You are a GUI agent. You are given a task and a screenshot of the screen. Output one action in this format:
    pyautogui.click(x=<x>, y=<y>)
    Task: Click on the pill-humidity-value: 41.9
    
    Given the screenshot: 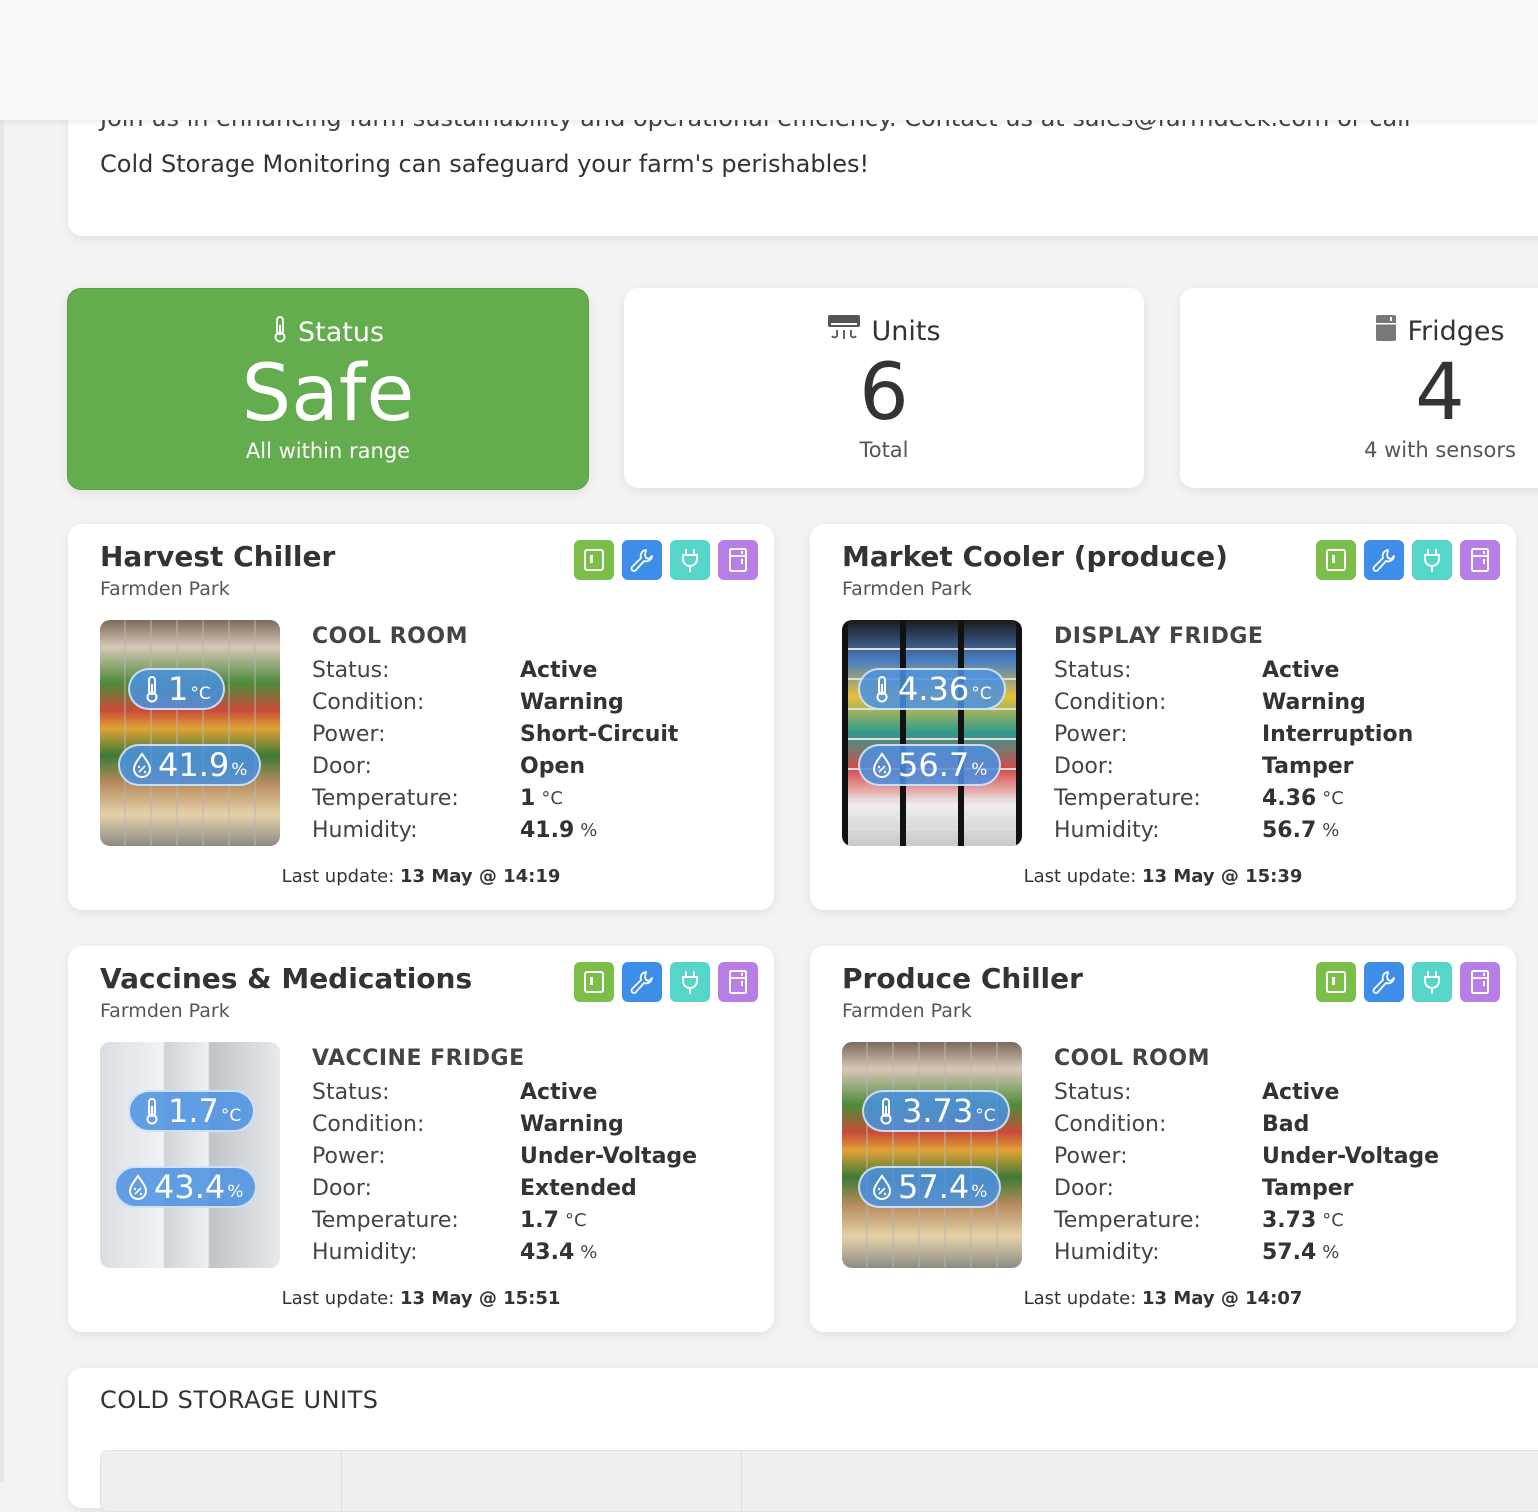 What is the action you would take?
    pyautogui.click(x=194, y=765)
    